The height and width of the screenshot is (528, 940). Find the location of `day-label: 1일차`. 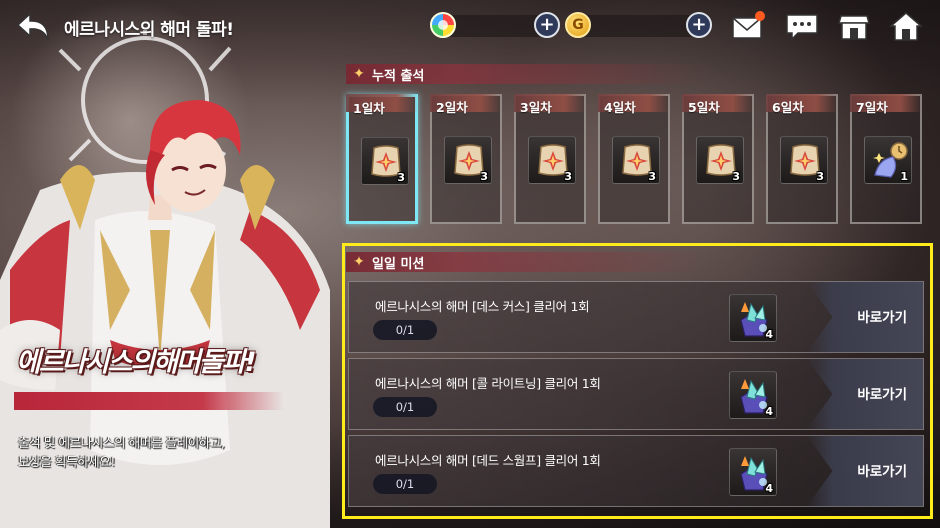

day-label: 1일차 is located at coordinates (369, 108).